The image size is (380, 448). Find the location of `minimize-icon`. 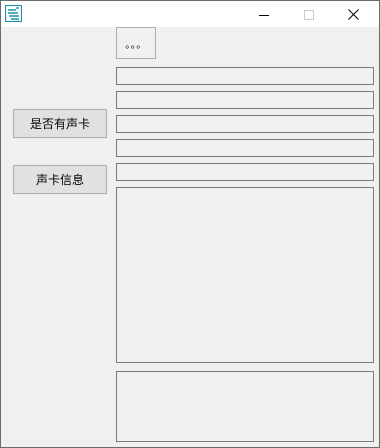

minimize-icon is located at coordinates (263, 14).